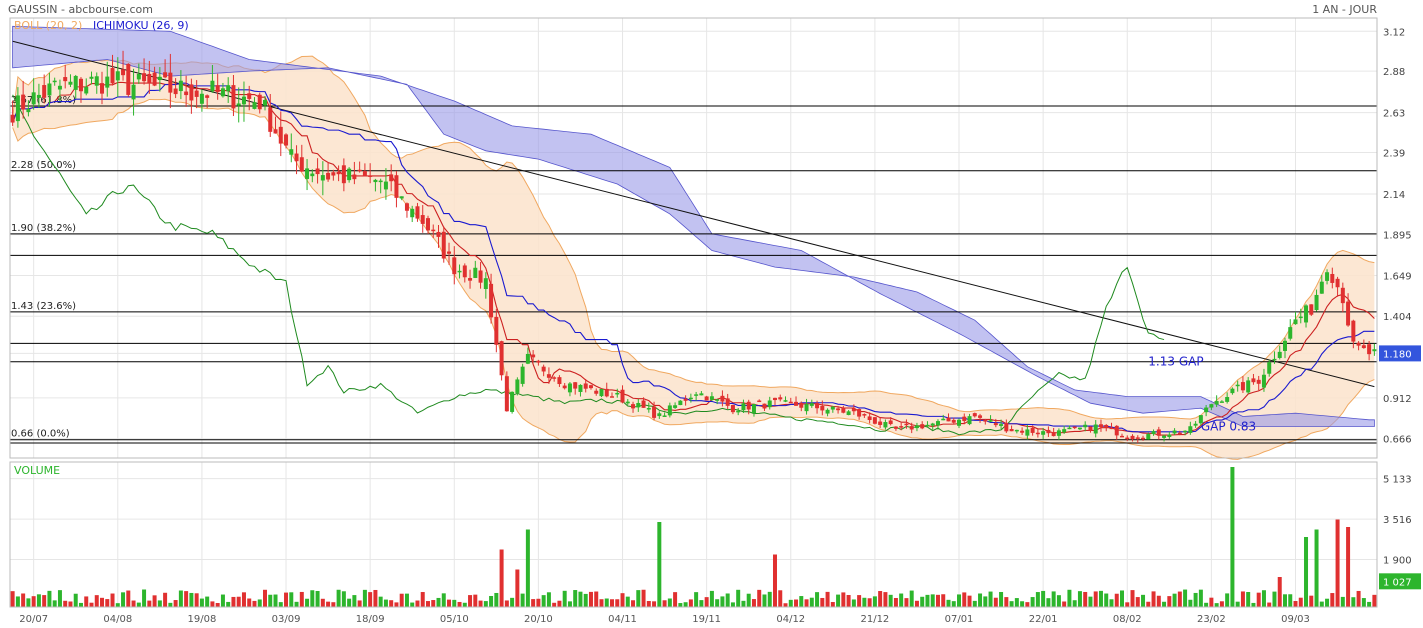 Image resolution: width=1423 pixels, height=628 pixels. What do you see at coordinates (43, 165) in the screenshot?
I see `fib-level-label: 2.28 (50.0%)` at bounding box center [43, 165].